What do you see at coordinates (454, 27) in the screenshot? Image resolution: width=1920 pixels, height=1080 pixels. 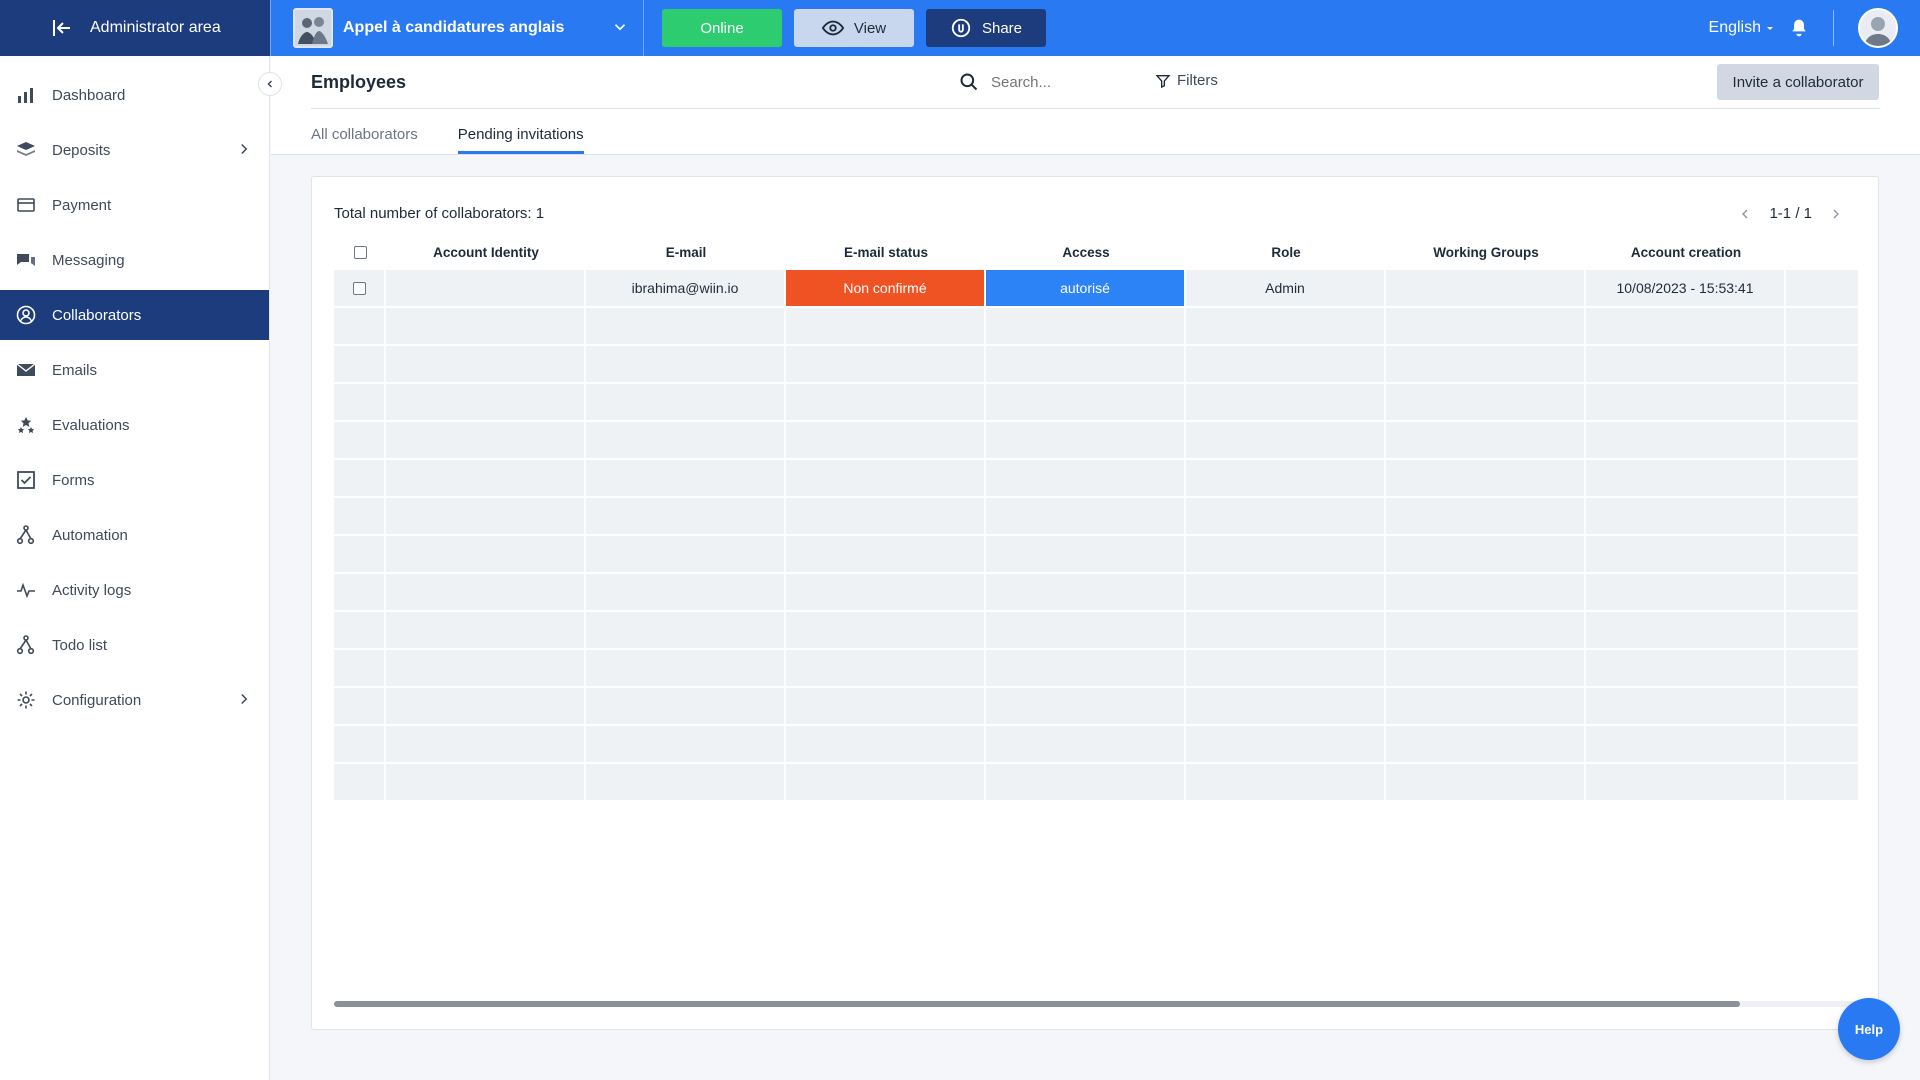 I see `project-name: Appel à candidatures anglais` at bounding box center [454, 27].